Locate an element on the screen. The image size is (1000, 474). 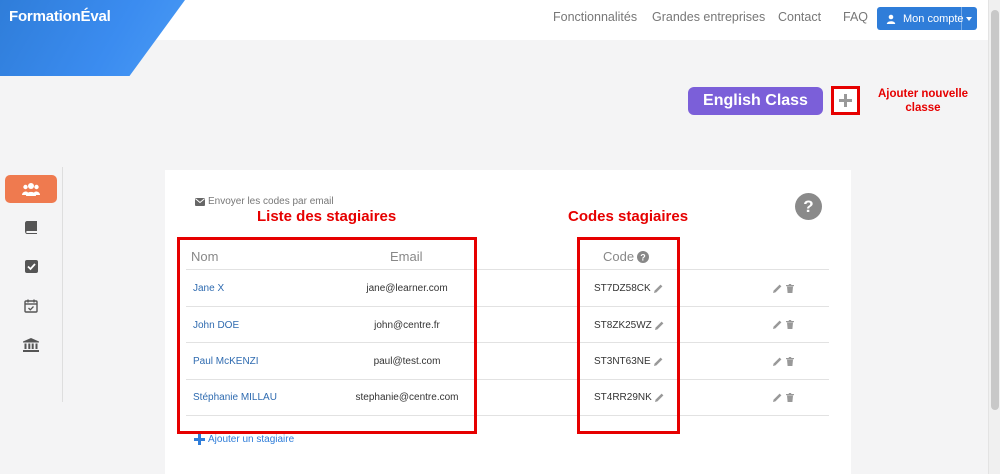
add-class-button is located at coordinates (845, 100).